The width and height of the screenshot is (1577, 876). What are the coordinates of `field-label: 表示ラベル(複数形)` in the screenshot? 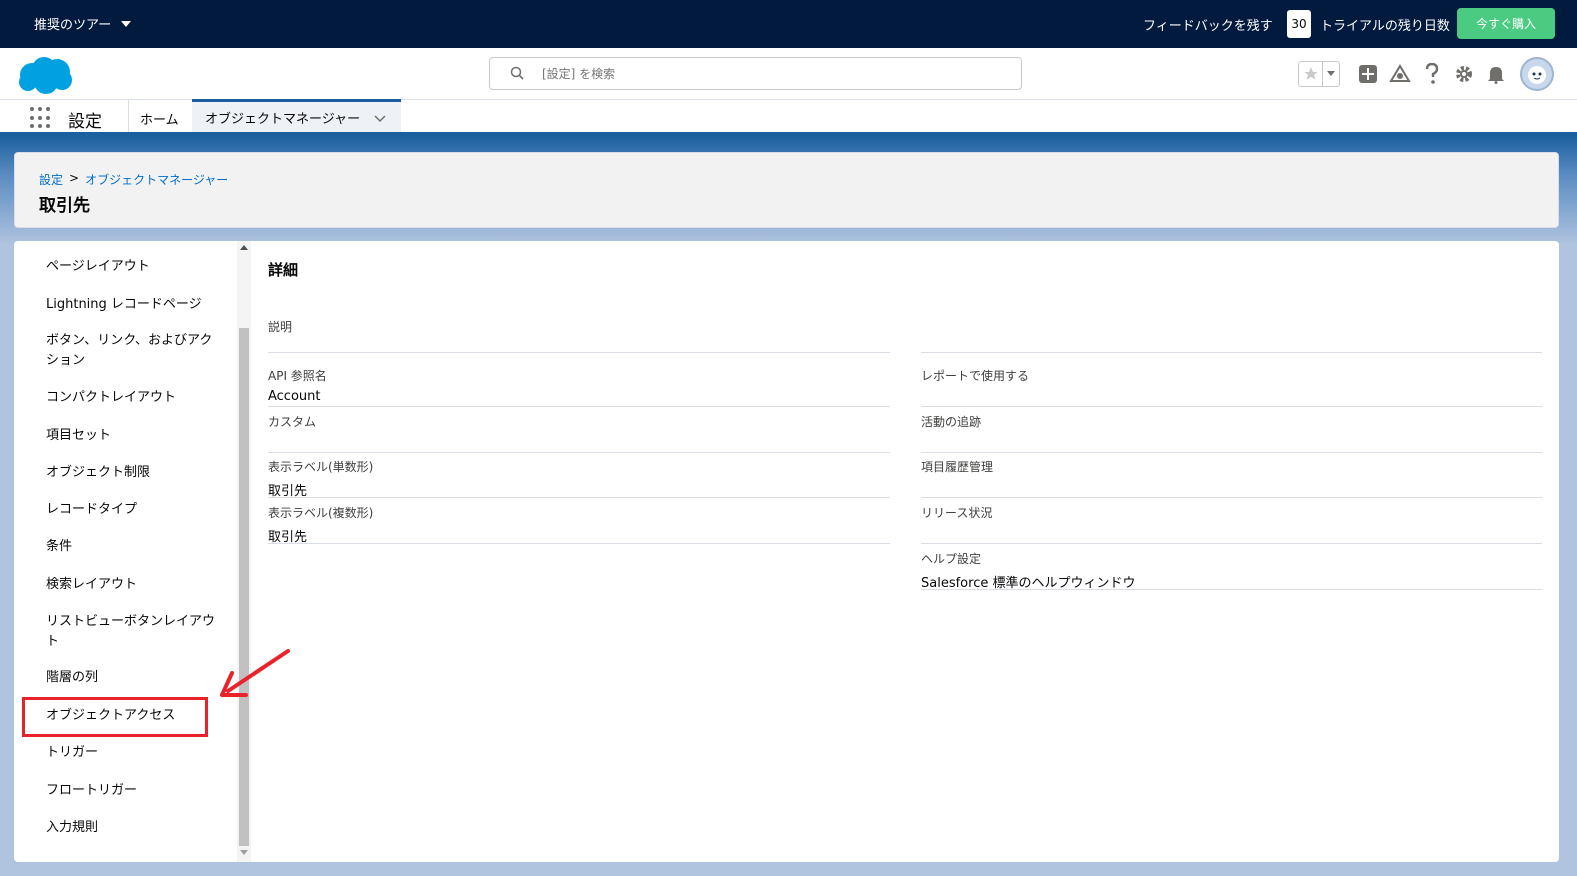 It's located at (321, 513).